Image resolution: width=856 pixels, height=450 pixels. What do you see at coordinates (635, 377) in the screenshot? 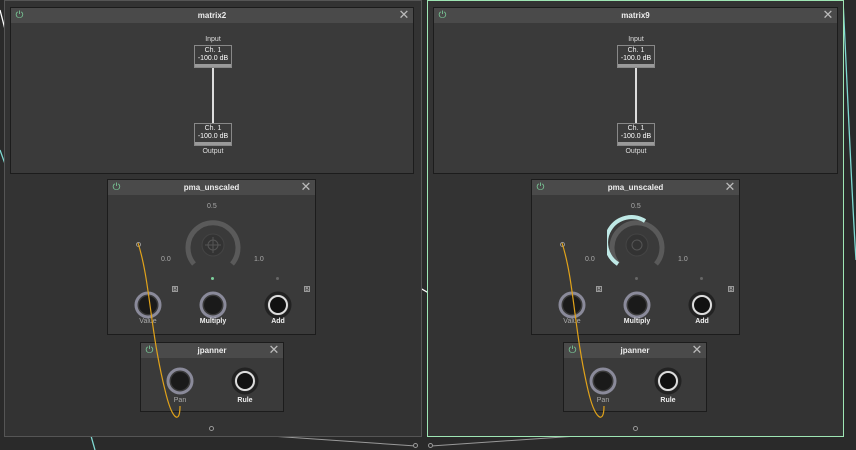
I see `jpanner-node-right: ⏻ jpanner ✕ Pan Rule` at bounding box center [635, 377].